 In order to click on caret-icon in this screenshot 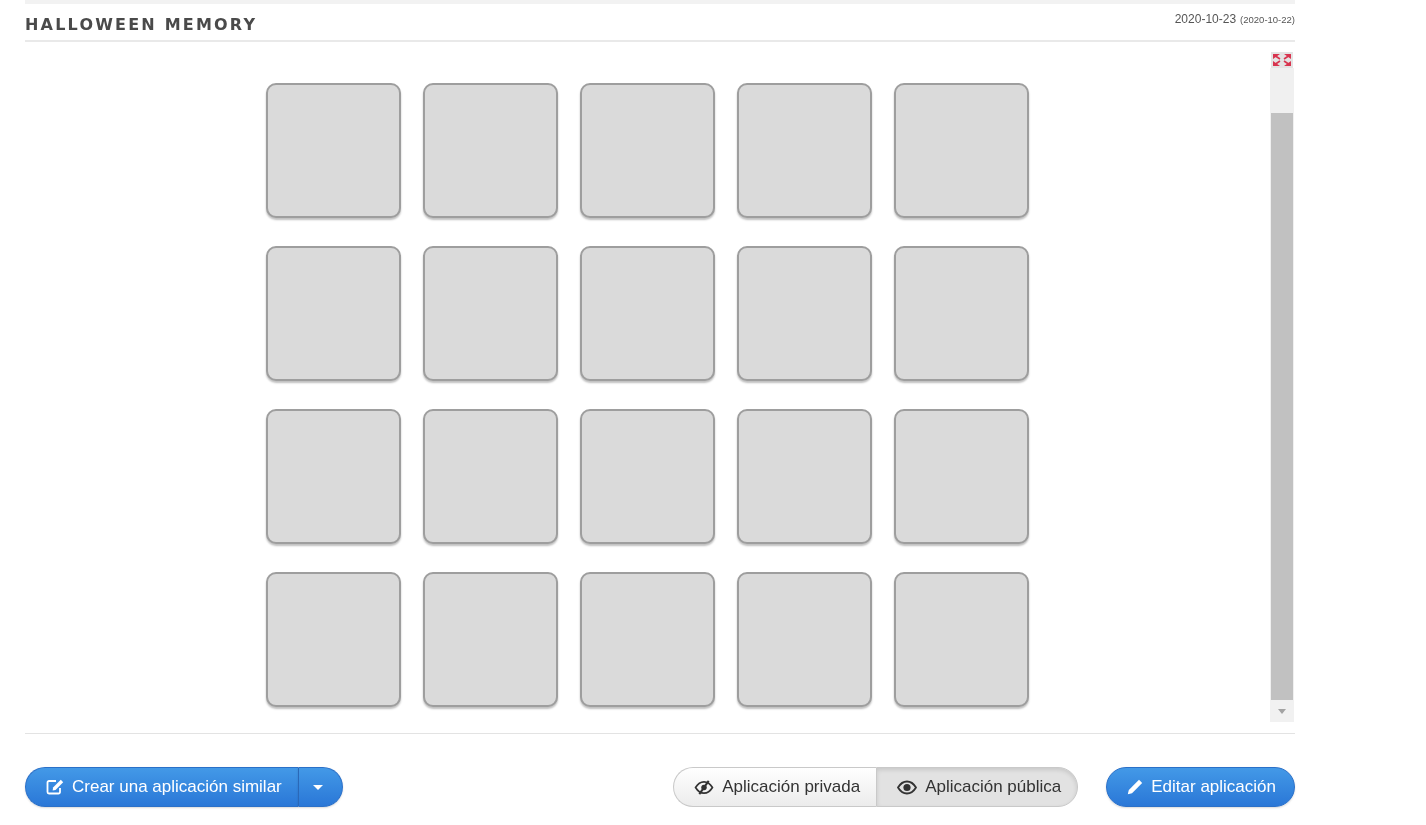, I will do `click(318, 787)`.